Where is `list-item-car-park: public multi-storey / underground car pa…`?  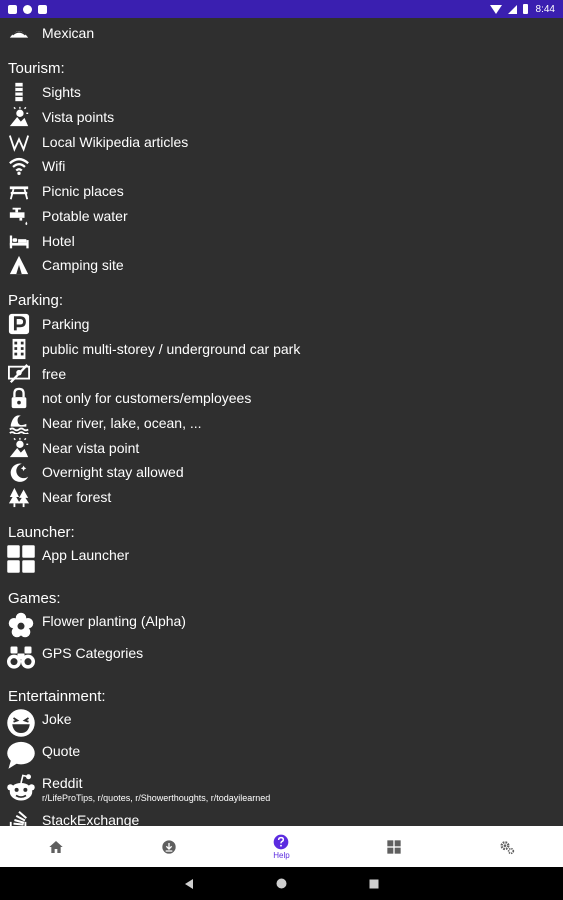 list-item-car-park: public multi-storey / underground car pa… is located at coordinates (281, 349).